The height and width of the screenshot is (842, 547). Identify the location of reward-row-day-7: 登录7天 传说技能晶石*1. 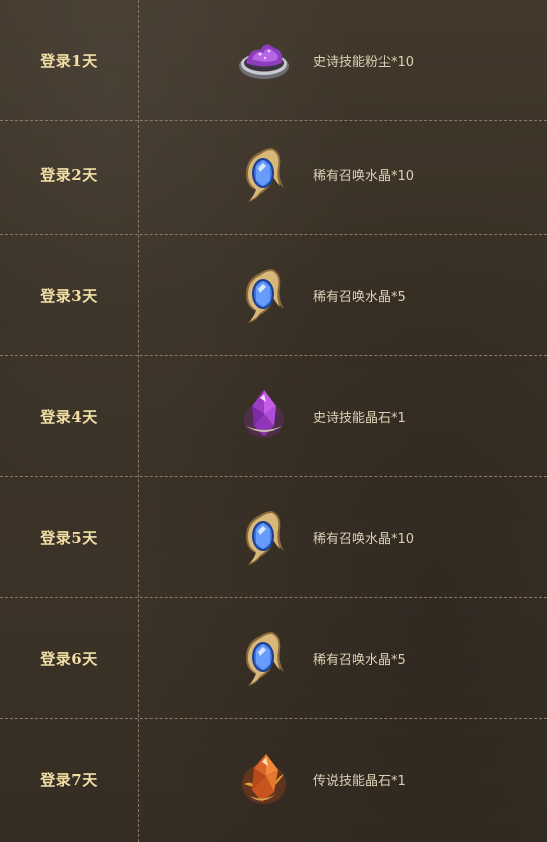
(273, 779).